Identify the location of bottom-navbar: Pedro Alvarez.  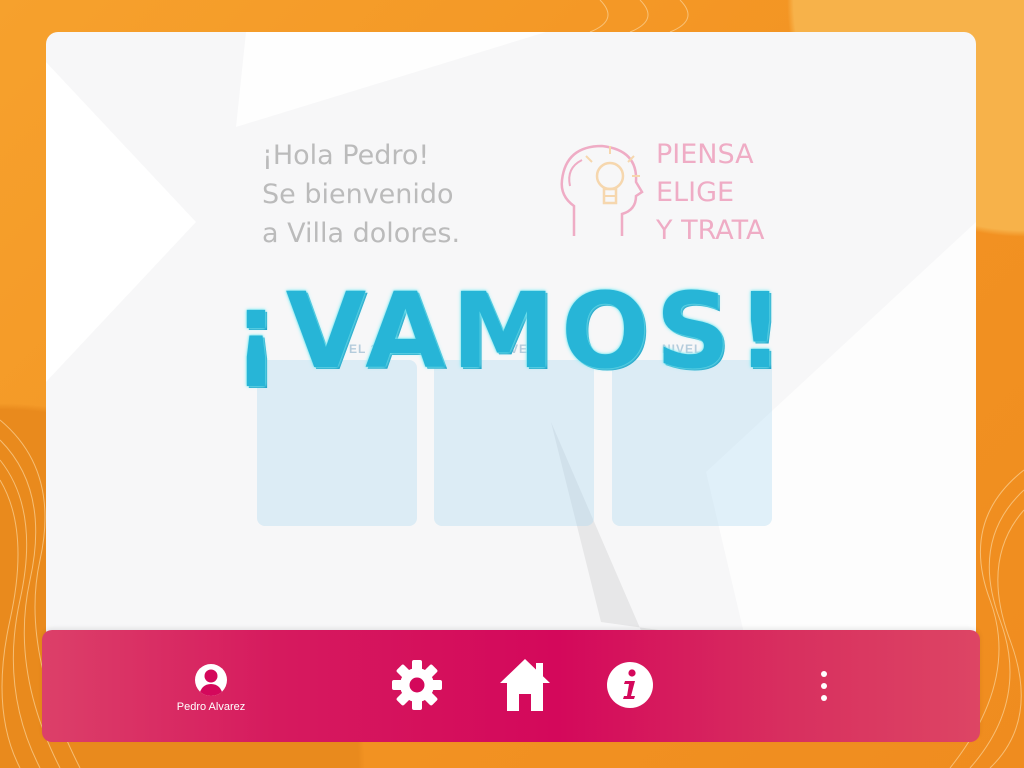
(511, 686).